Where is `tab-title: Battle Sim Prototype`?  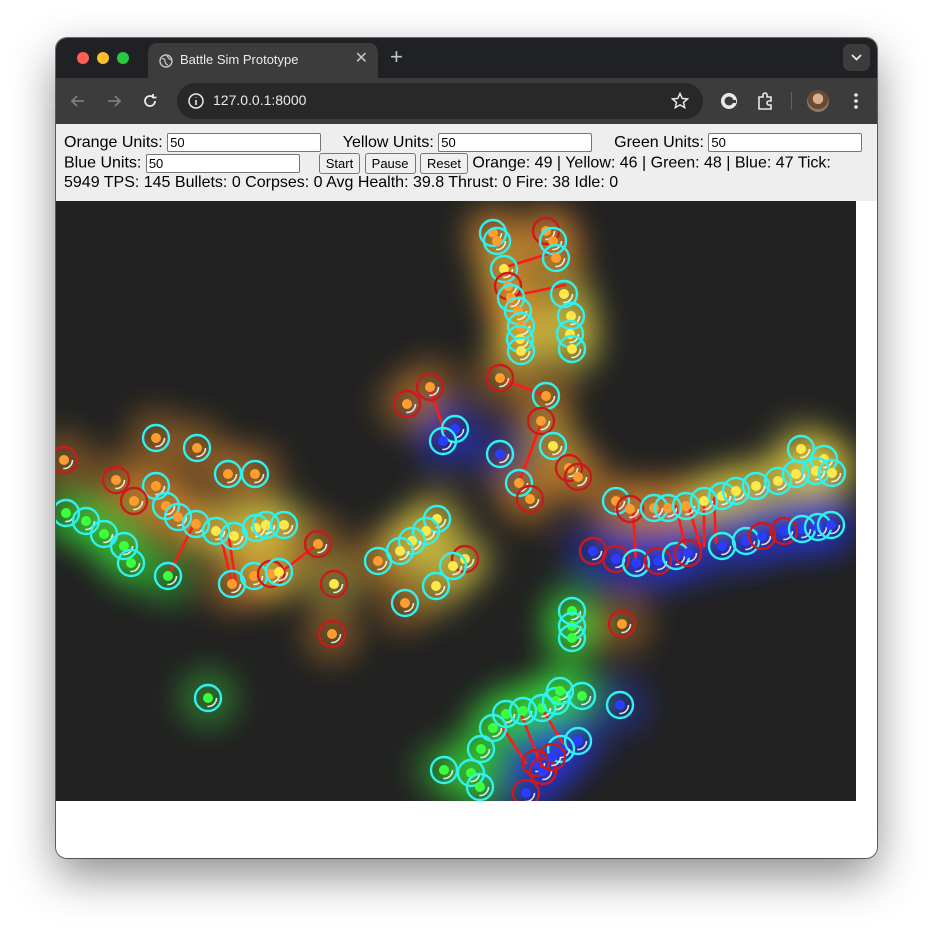 tab-title: Battle Sim Prototype is located at coordinates (239, 59).